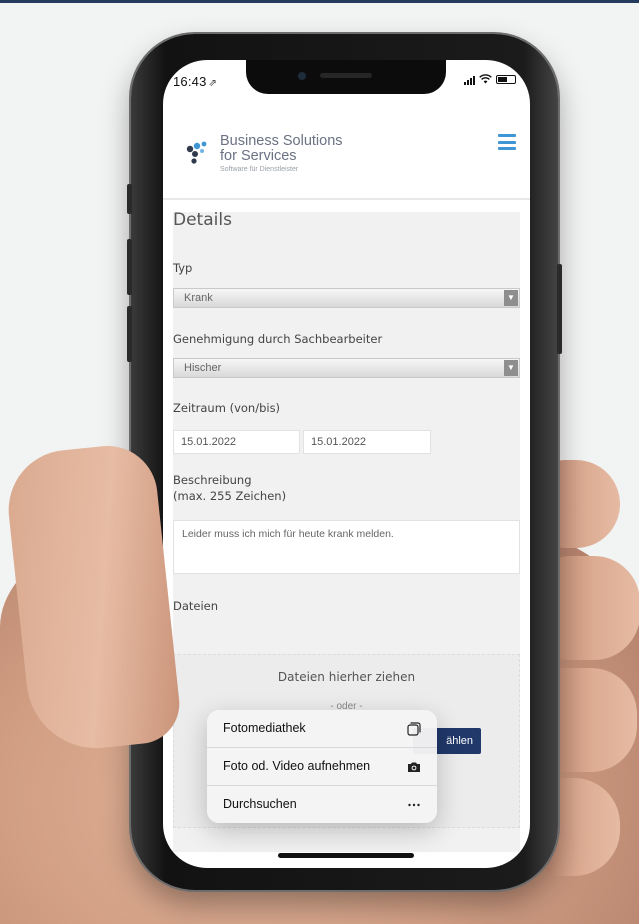  Describe the element at coordinates (260, 804) in the screenshot. I see `popup-item-label: Durchsuchen` at that location.